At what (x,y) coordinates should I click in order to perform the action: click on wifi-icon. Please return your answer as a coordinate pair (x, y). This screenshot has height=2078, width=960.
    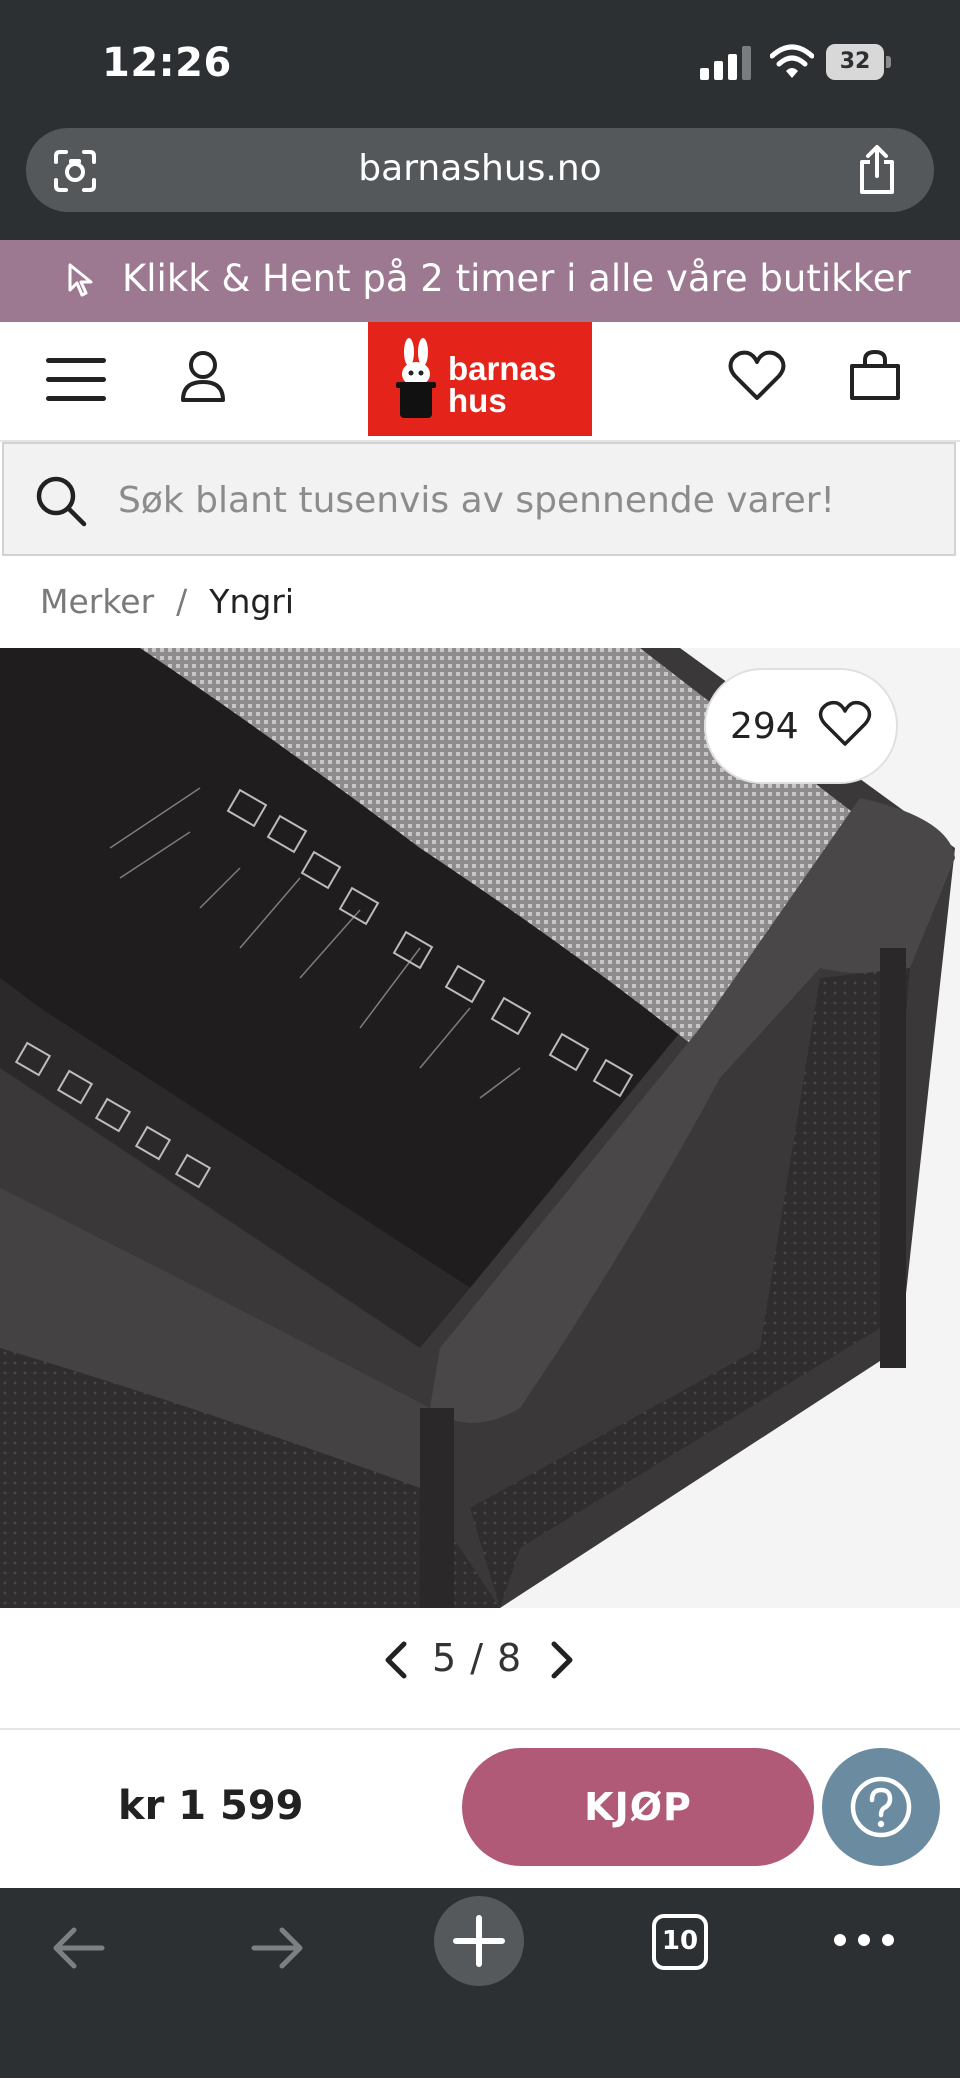
    Looking at the image, I should click on (792, 61).